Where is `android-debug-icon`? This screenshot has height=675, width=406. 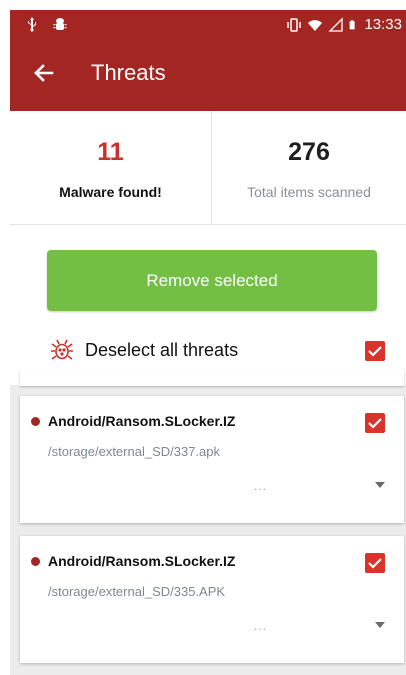 android-debug-icon is located at coordinates (60, 24).